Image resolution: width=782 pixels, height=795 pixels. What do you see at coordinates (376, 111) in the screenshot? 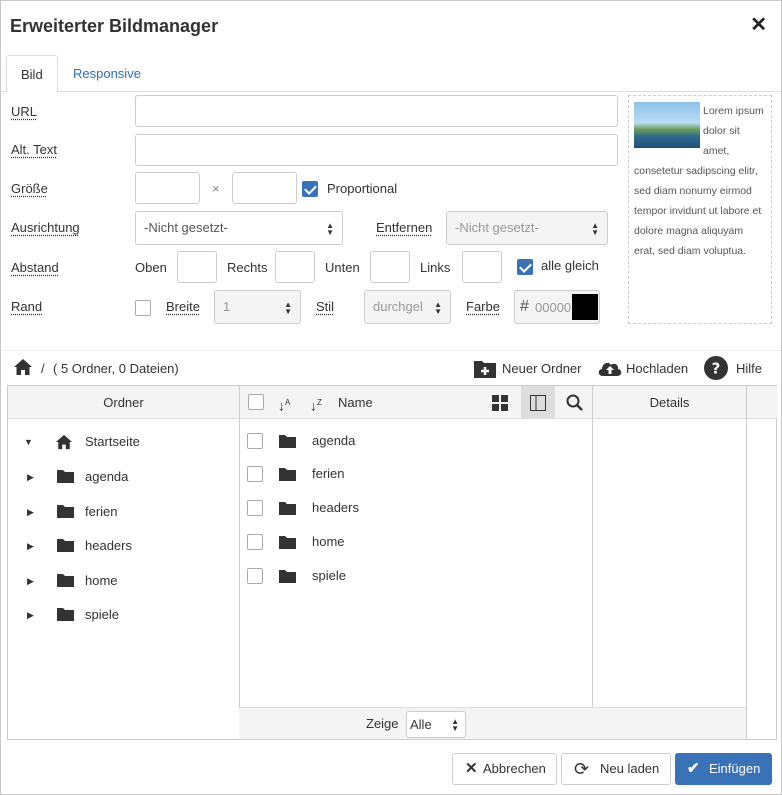
I see `url-input` at bounding box center [376, 111].